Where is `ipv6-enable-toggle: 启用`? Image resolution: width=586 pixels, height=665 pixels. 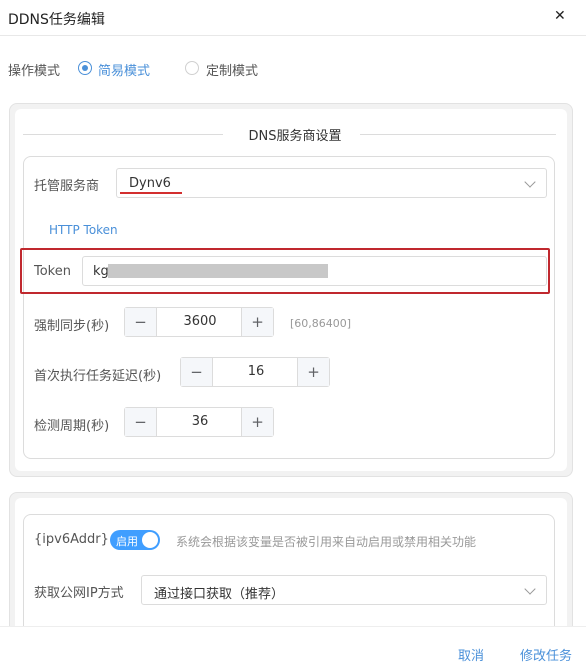
ipv6-enable-toggle: 启用 is located at coordinates (135, 540).